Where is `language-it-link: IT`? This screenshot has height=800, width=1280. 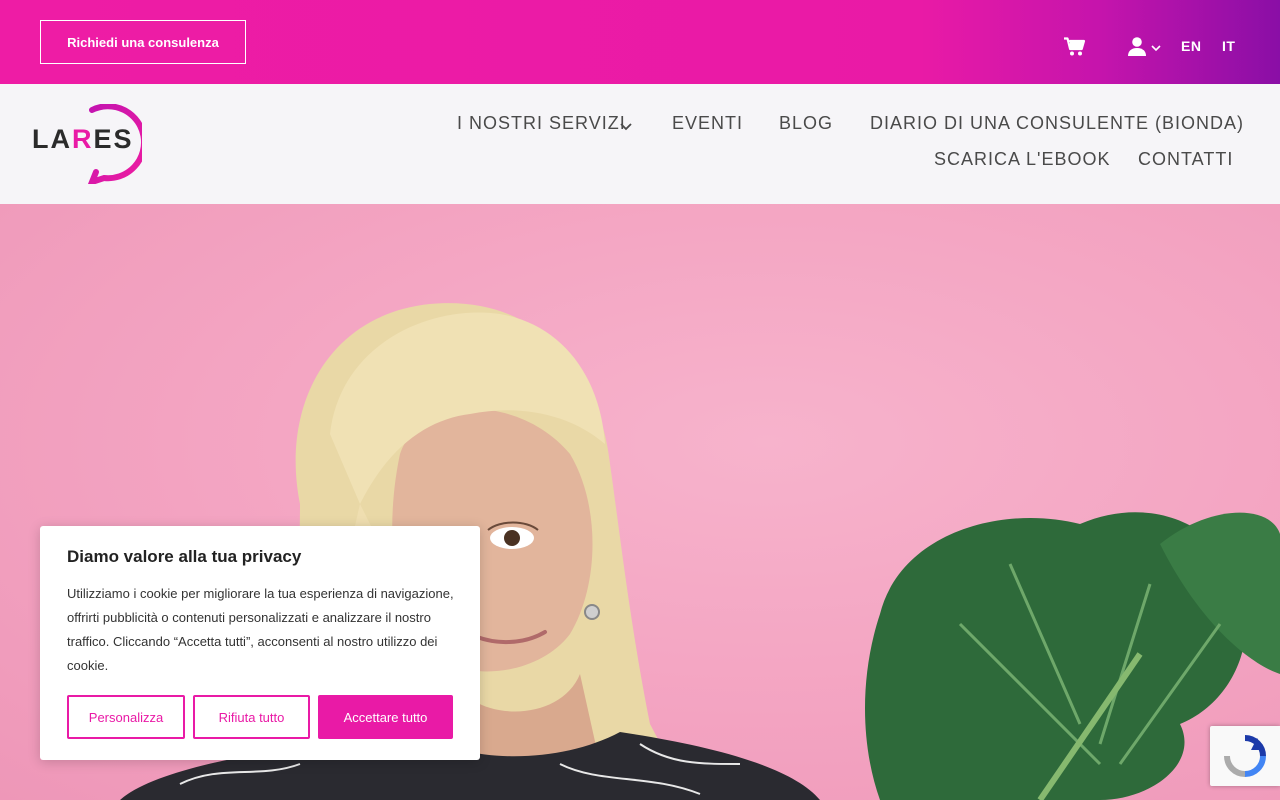 language-it-link: IT is located at coordinates (1228, 46).